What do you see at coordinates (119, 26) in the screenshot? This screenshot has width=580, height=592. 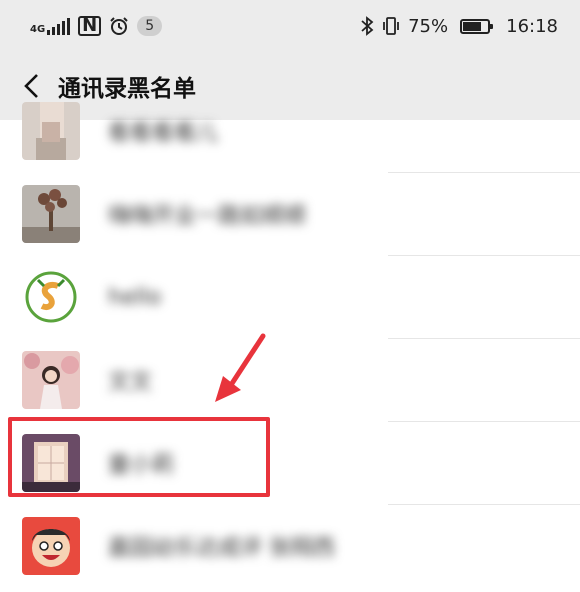 I see `alarm-icon` at bounding box center [119, 26].